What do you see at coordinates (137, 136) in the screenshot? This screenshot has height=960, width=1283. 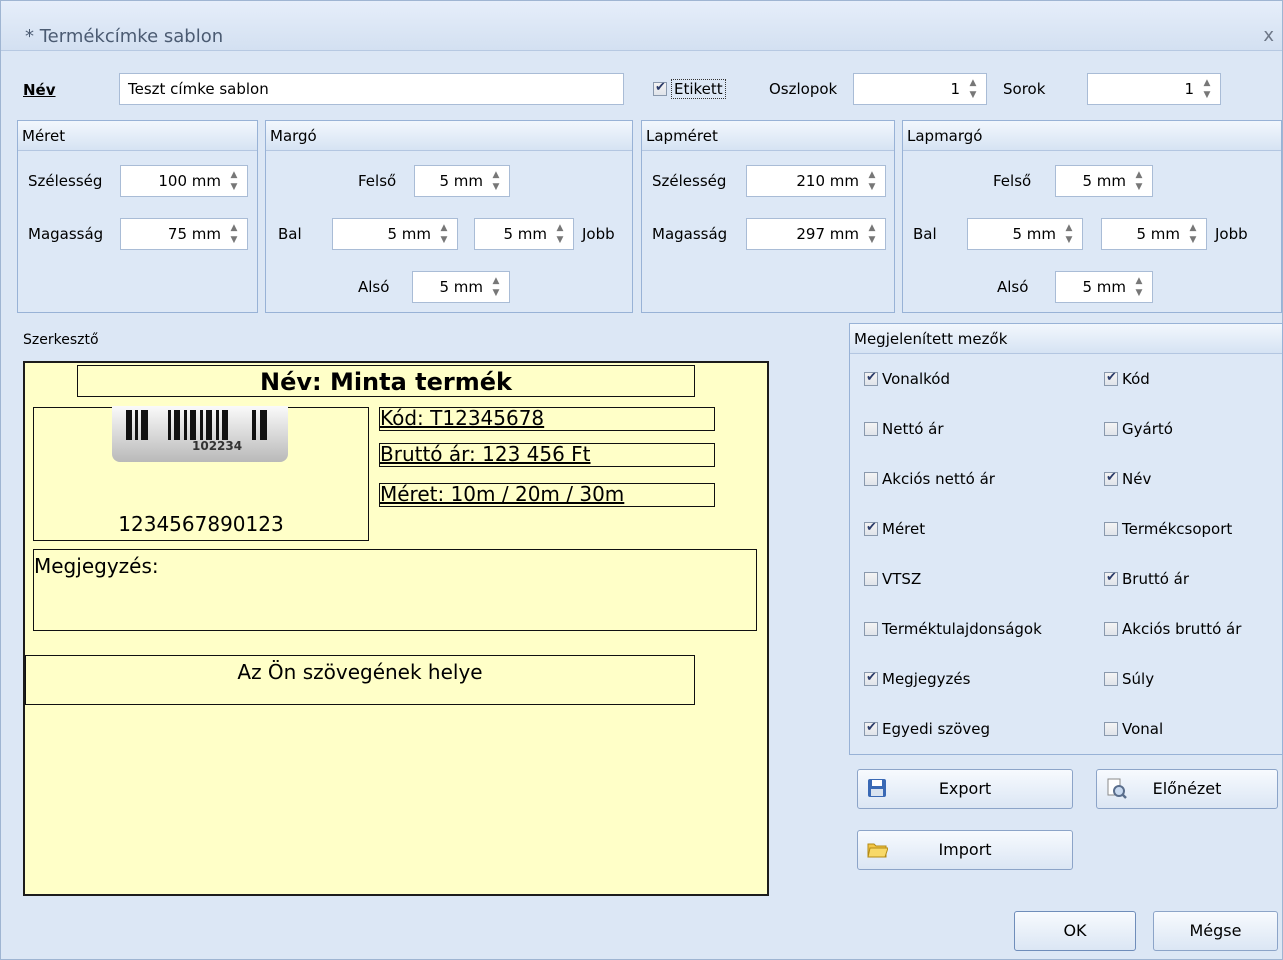 I see `meret-group-title: Méret` at bounding box center [137, 136].